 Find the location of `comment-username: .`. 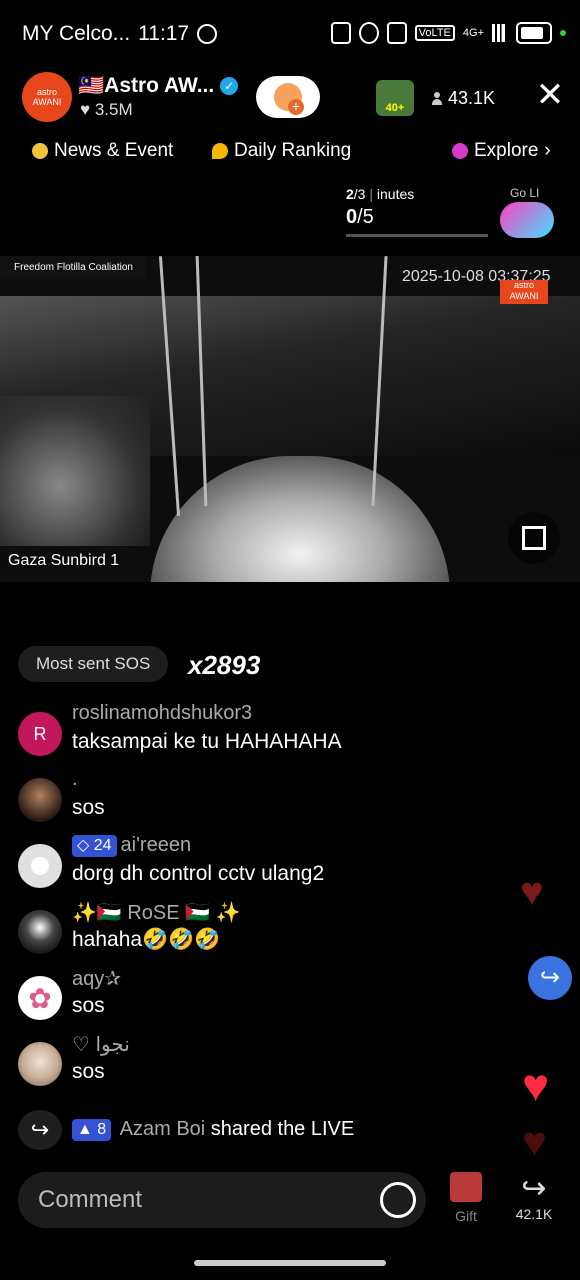

comment-username: . is located at coordinates (75, 779).